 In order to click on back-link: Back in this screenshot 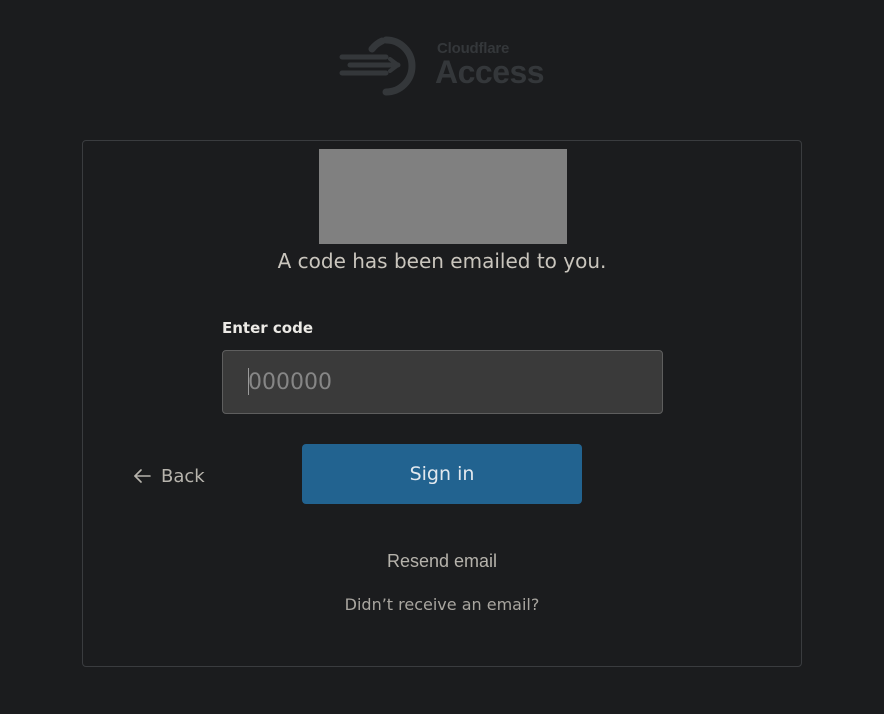, I will do `click(169, 476)`.